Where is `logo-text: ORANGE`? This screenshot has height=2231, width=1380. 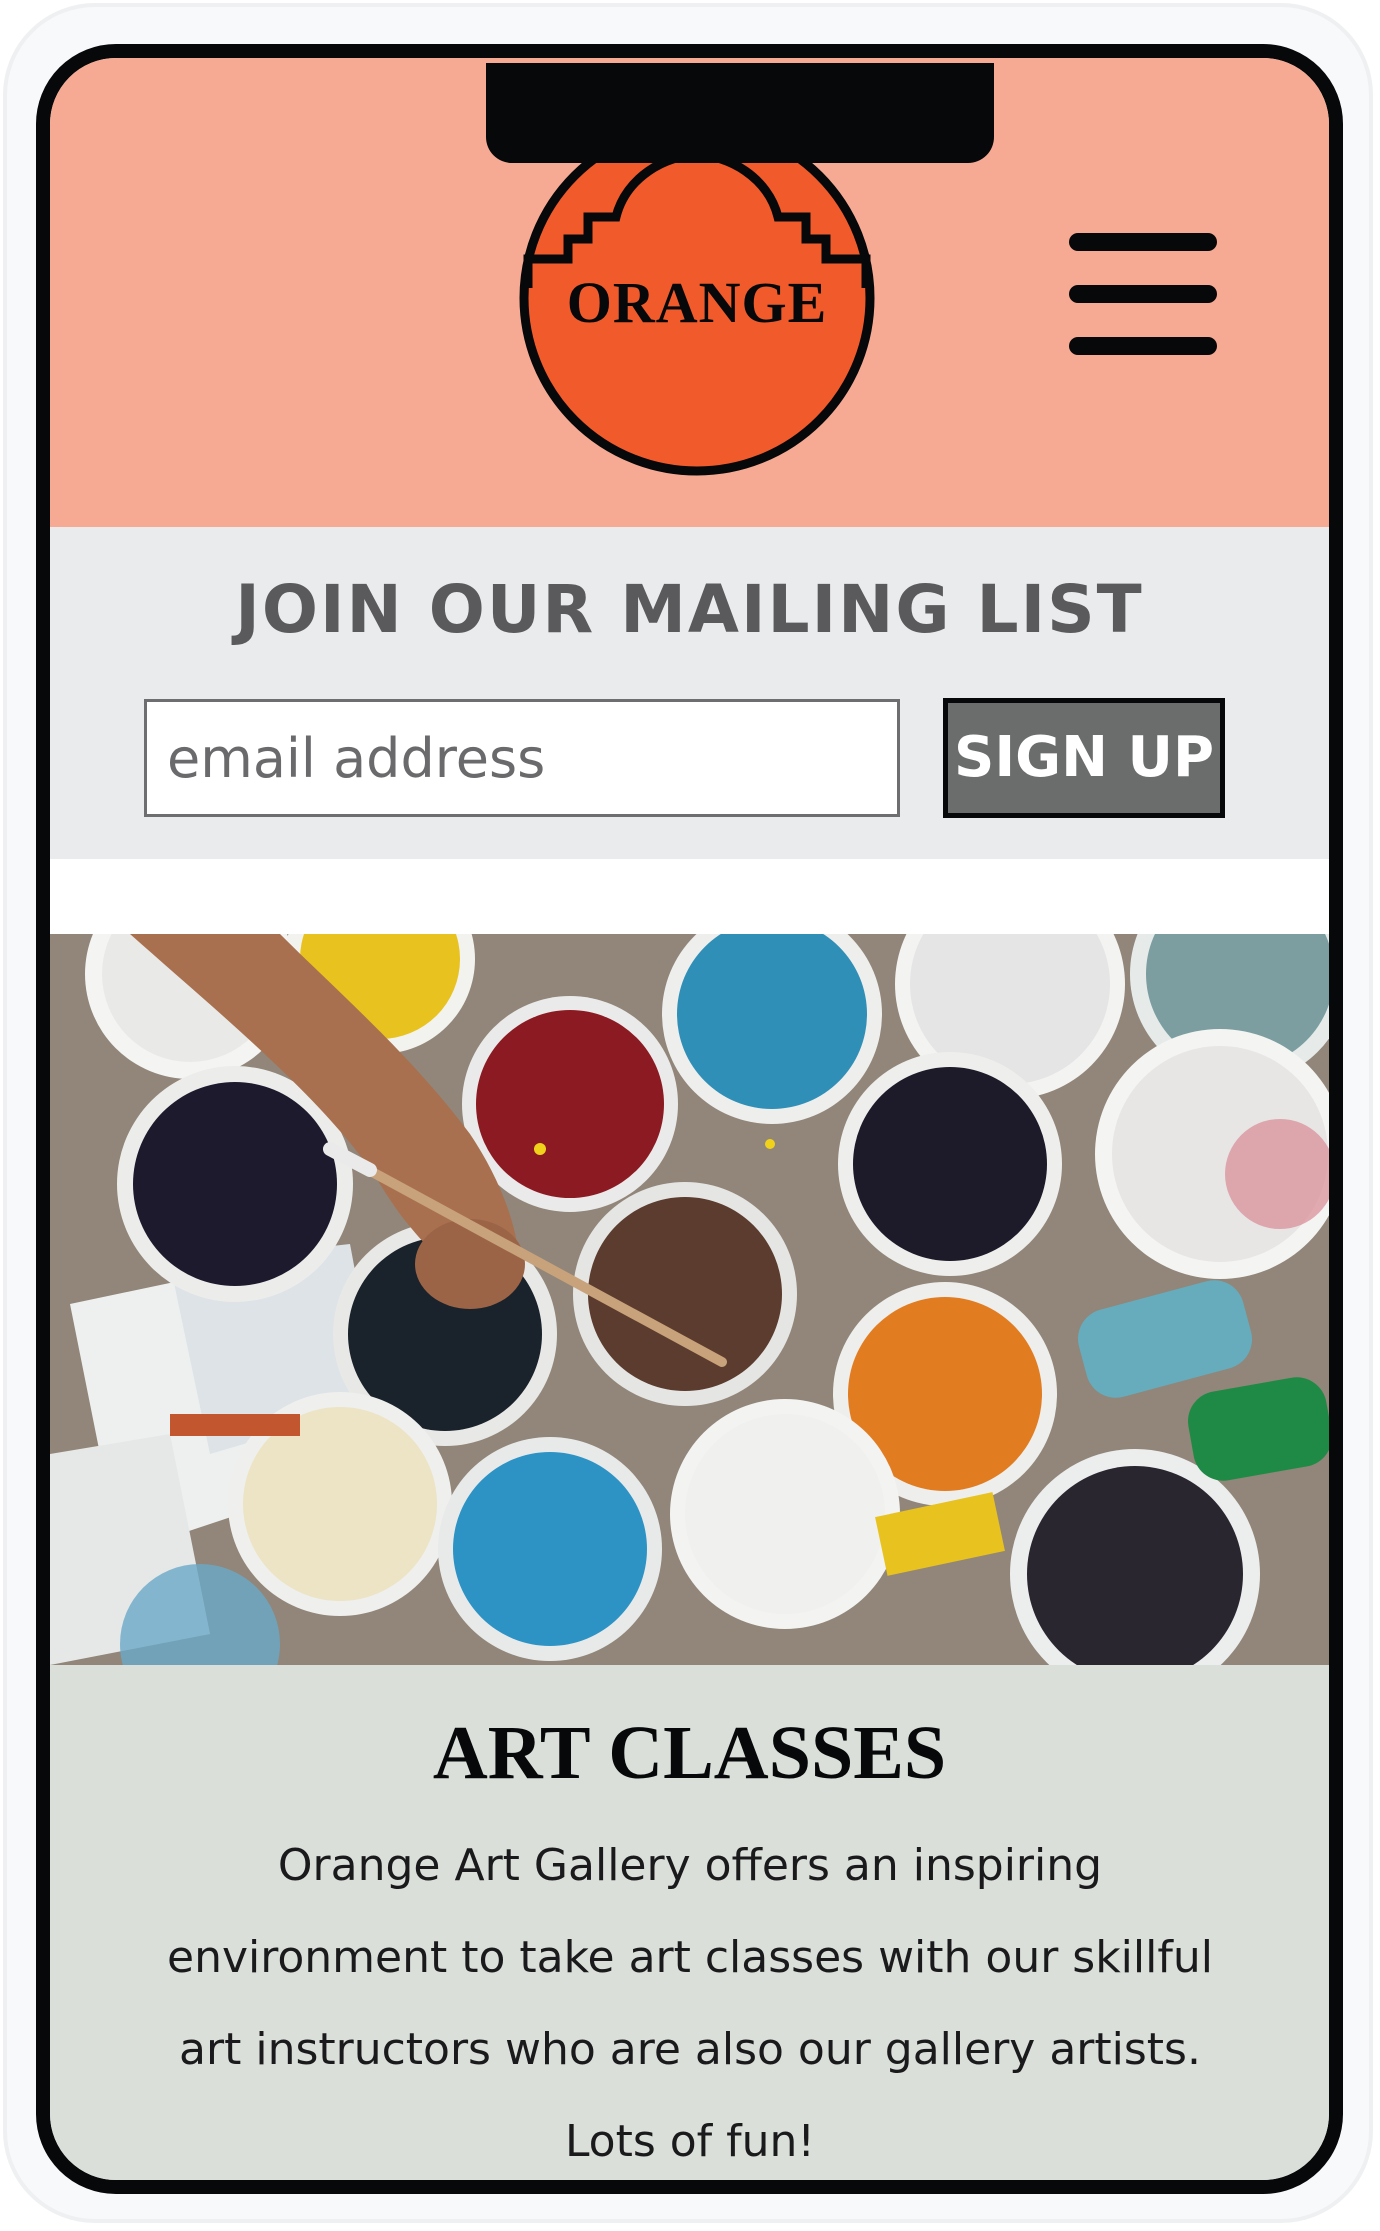
logo-text: ORANGE is located at coordinates (697, 302).